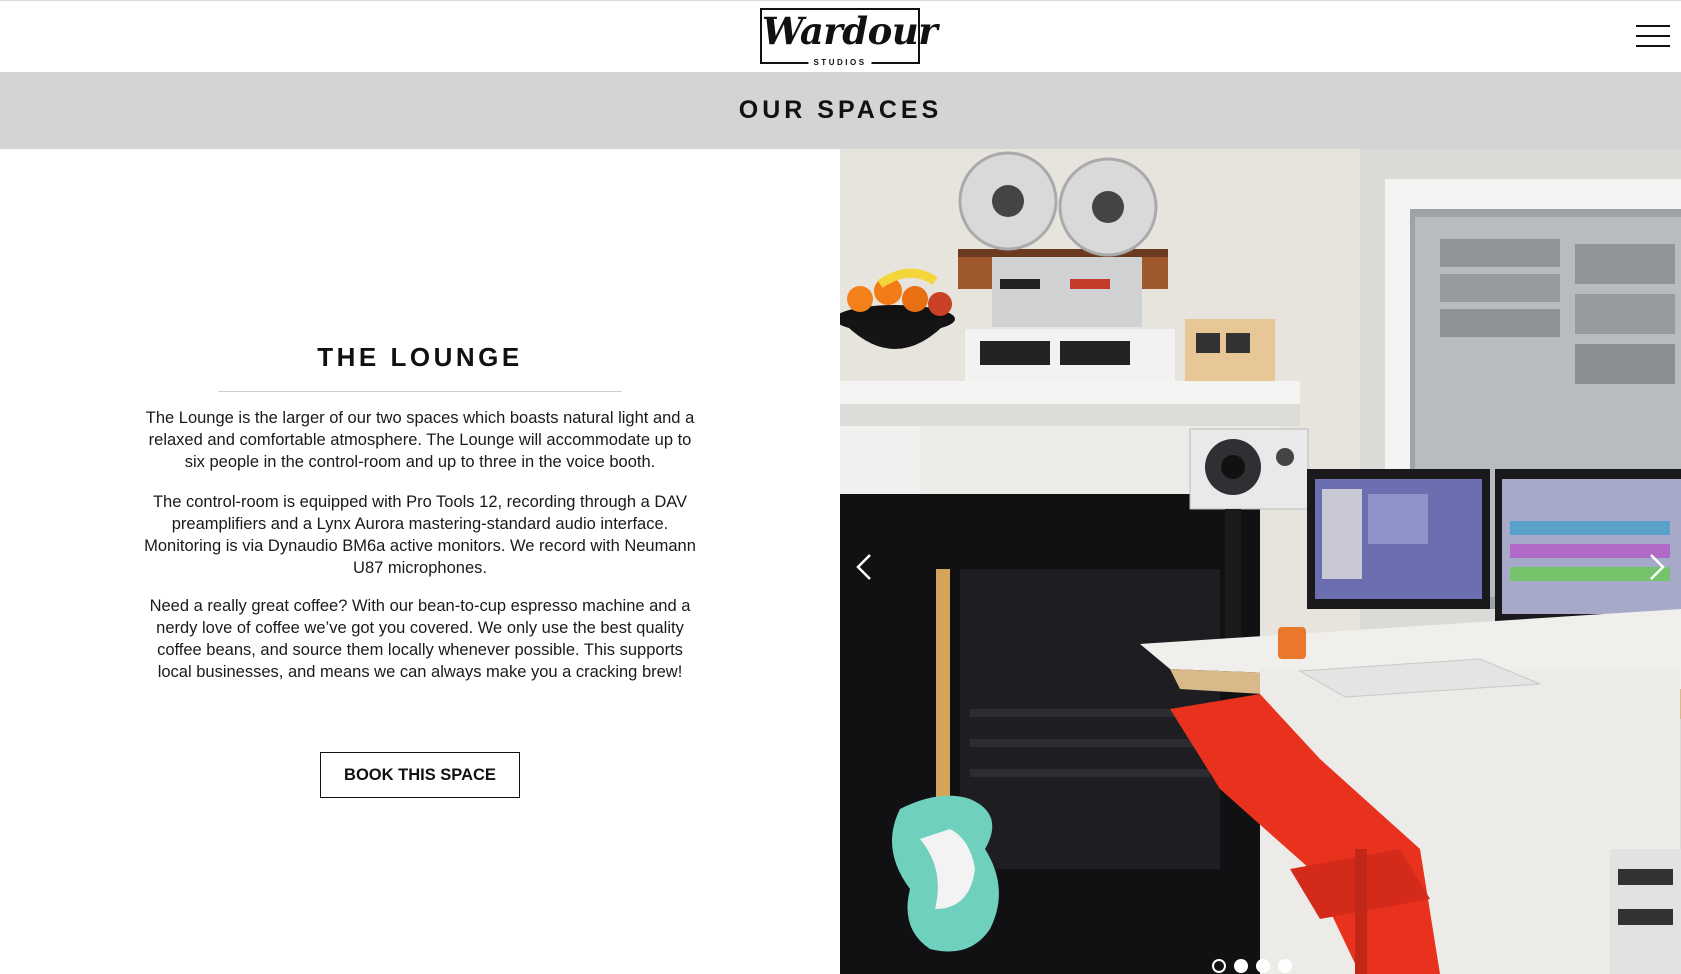 The image size is (1681, 974). I want to click on logo-subtitle: STUDIOS, so click(840, 63).